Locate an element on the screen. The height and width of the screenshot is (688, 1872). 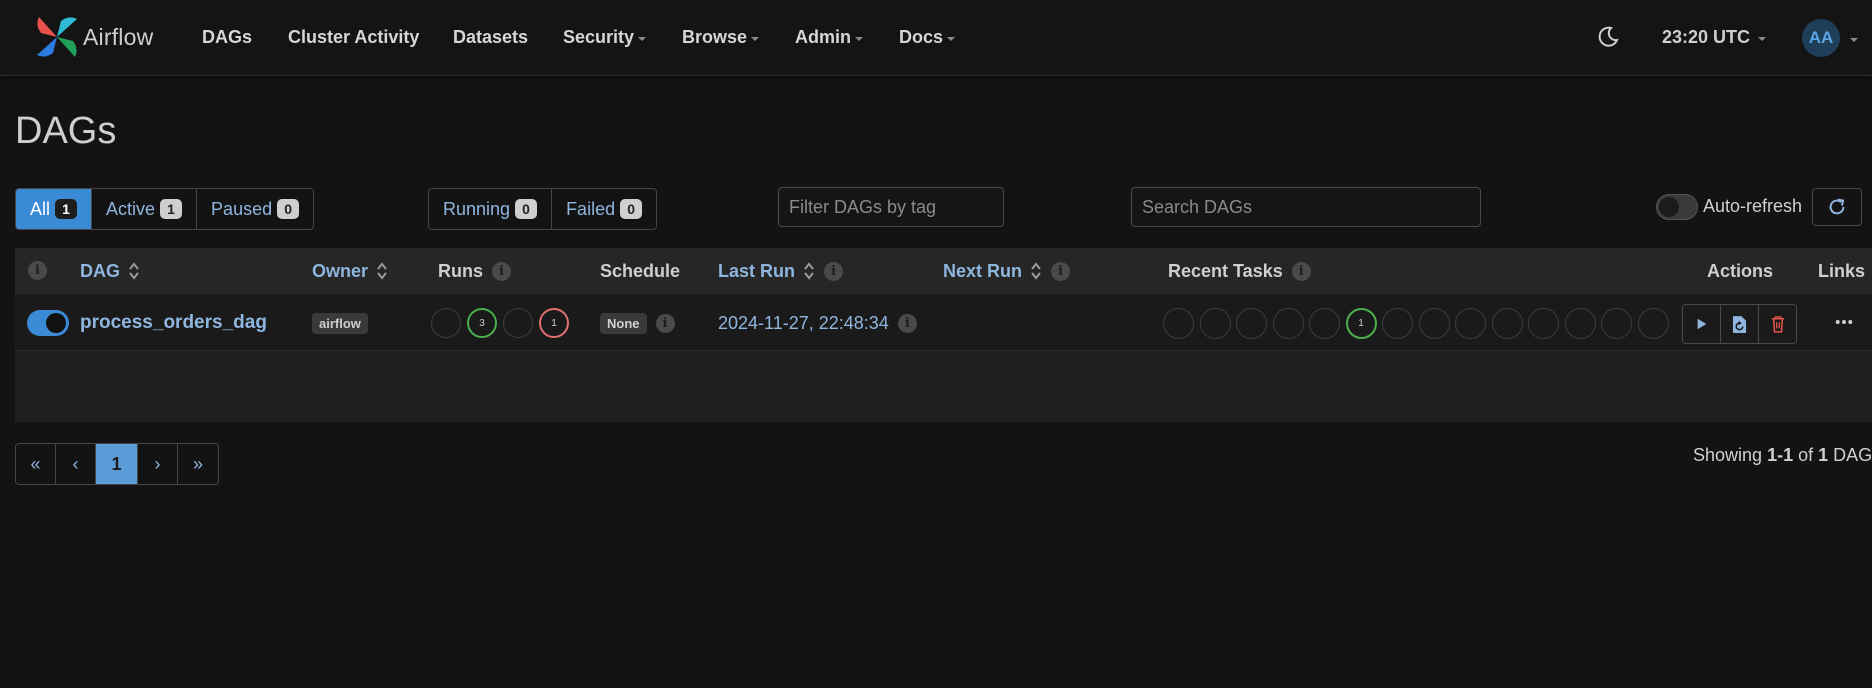
current-page-button: 1 is located at coordinates (117, 464).